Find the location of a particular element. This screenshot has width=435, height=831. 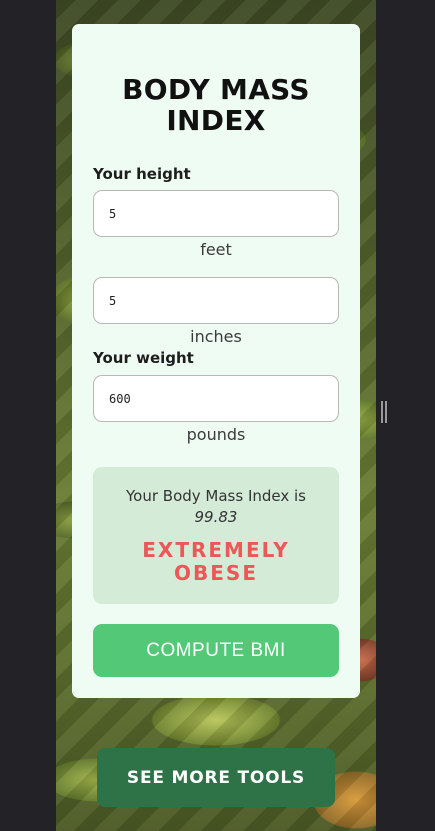

pounds-input is located at coordinates (216, 398).